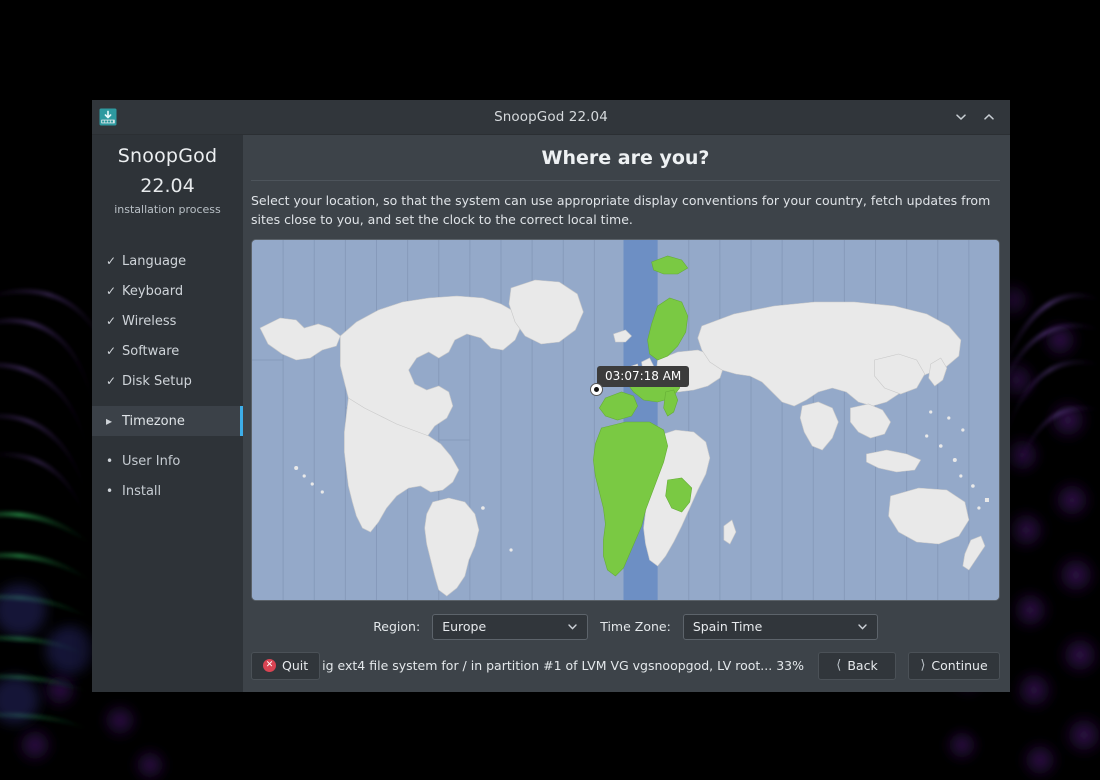  What do you see at coordinates (510, 626) in the screenshot?
I see `region-select: Europe` at bounding box center [510, 626].